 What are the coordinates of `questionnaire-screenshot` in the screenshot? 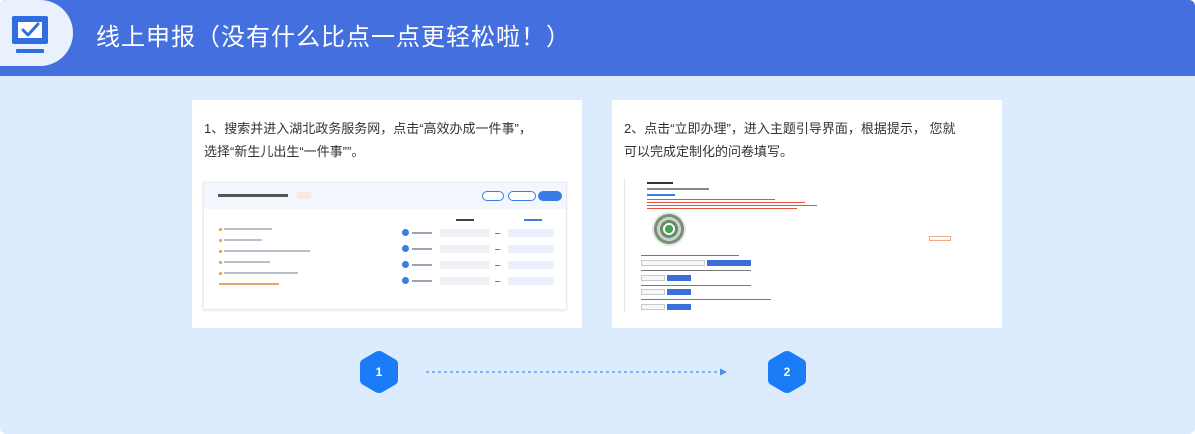 It's located at (794, 245).